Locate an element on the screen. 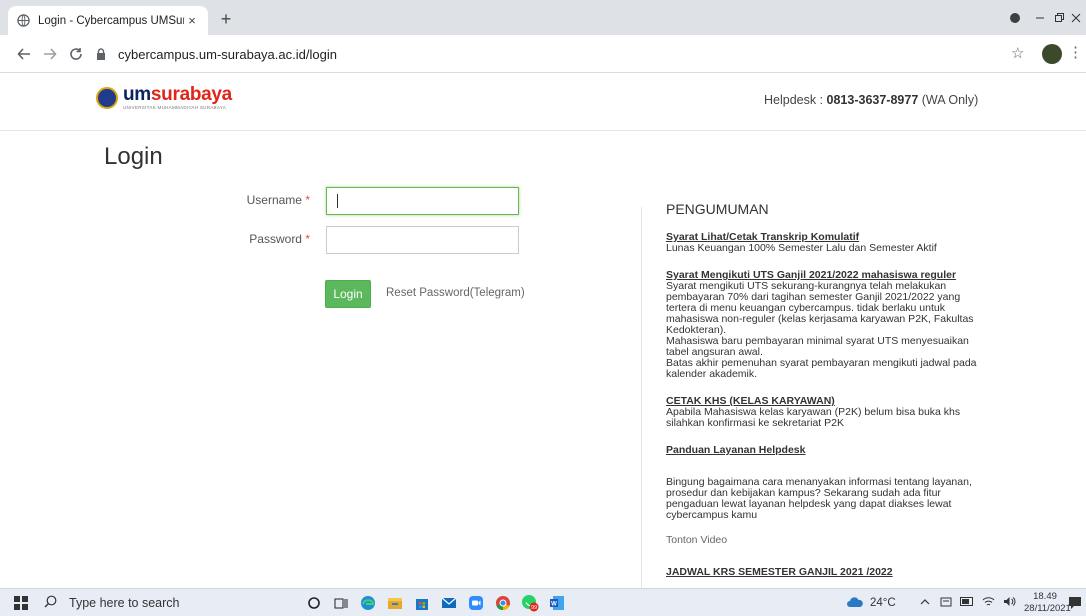  browser-toolbar: cybercampus.um-surabaya.ac.id/login ☆ ⋮ is located at coordinates (543, 54).